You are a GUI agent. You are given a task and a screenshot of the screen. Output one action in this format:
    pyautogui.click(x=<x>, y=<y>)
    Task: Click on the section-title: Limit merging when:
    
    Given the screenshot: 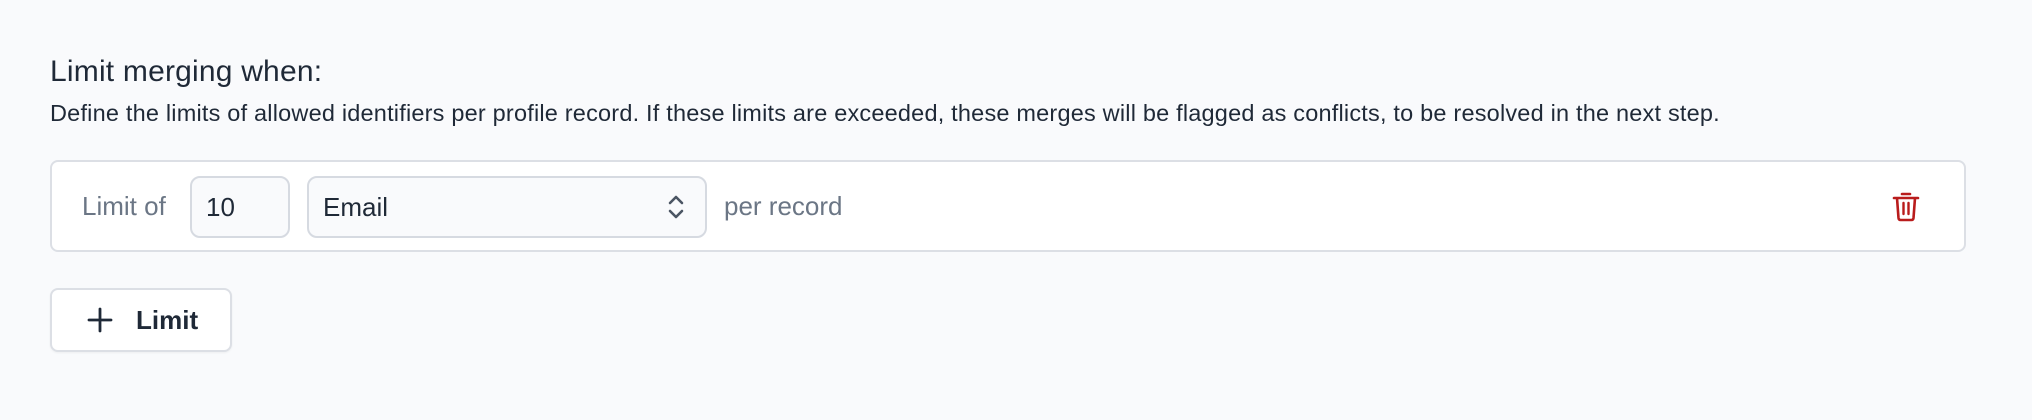 What is the action you would take?
    pyautogui.click(x=186, y=71)
    